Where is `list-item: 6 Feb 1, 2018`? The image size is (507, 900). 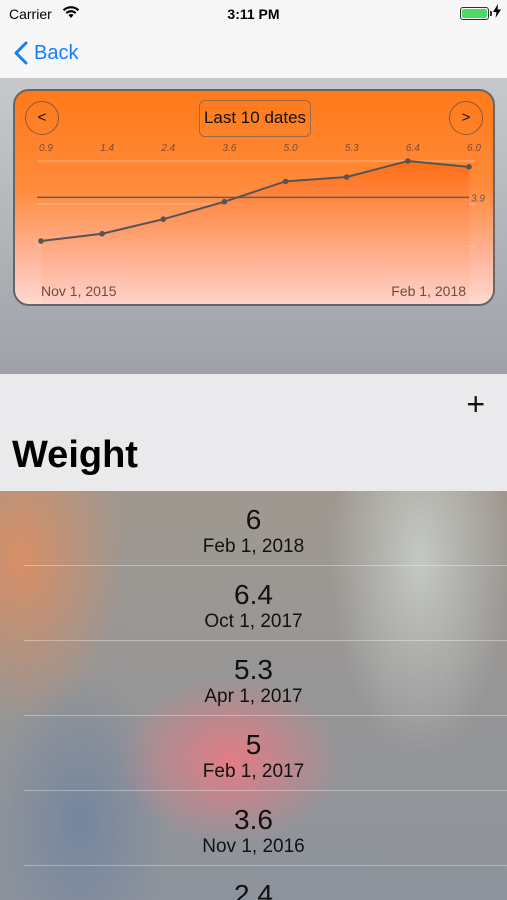
list-item: 6 Feb 1, 2018 is located at coordinates (253, 528).